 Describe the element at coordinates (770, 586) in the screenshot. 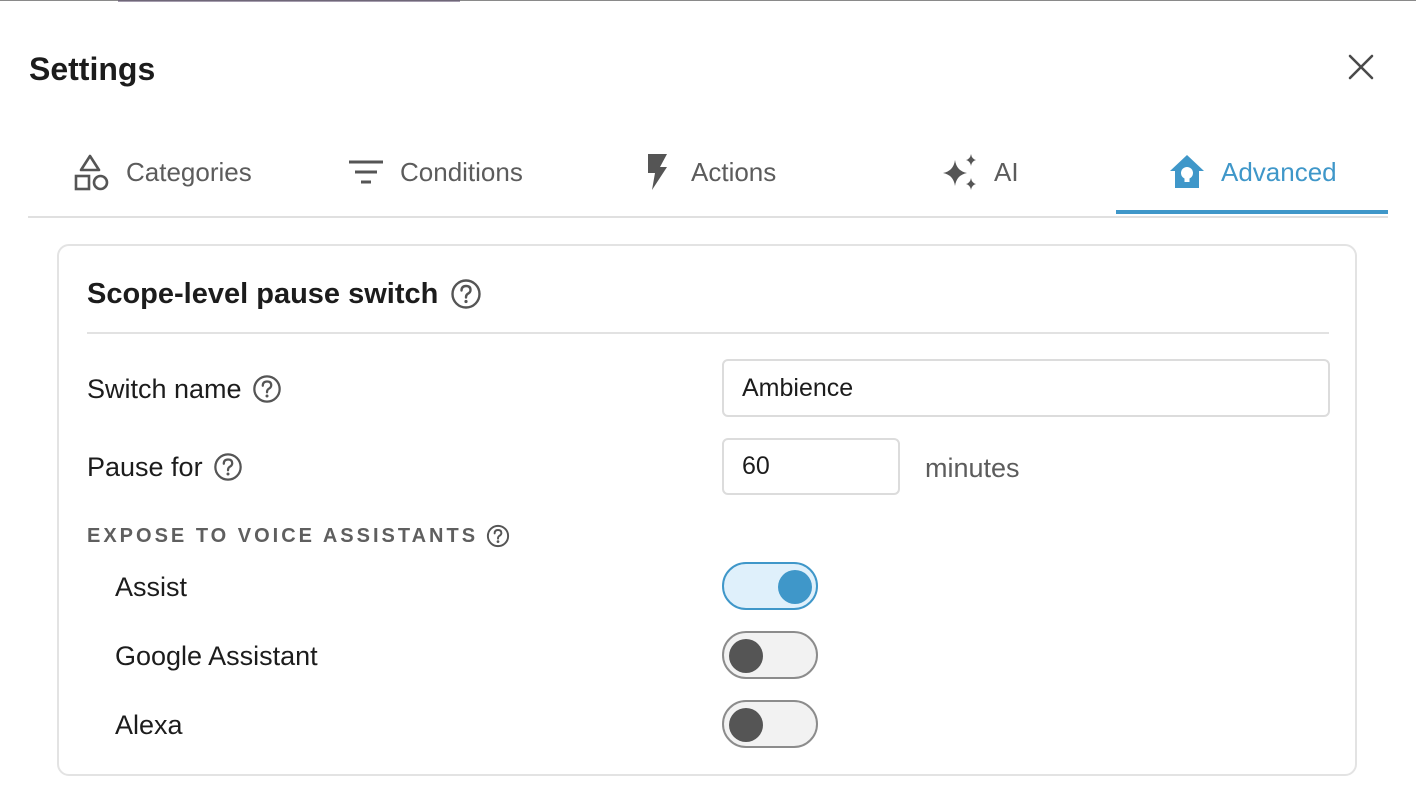

I see `toggle-assist` at that location.